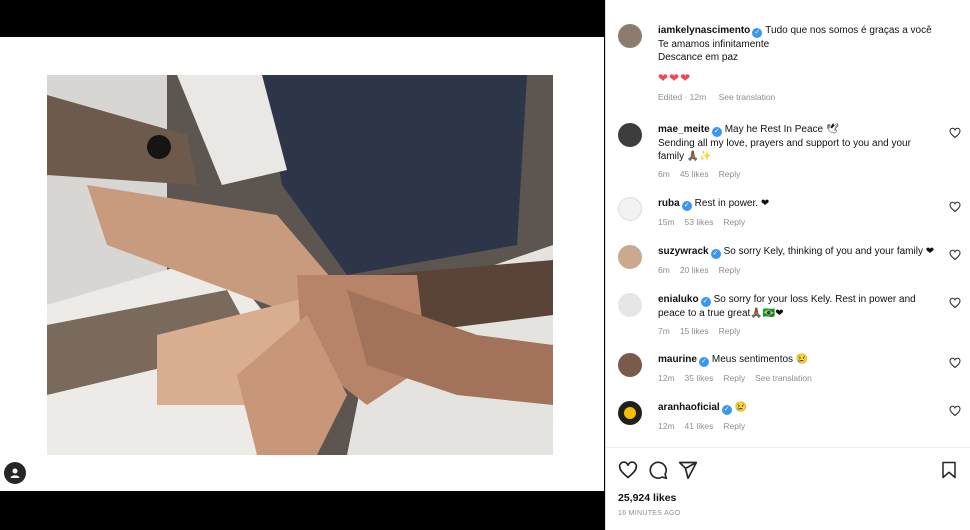  Describe the element at coordinates (688, 470) in the screenshot. I see `share-icon` at that location.